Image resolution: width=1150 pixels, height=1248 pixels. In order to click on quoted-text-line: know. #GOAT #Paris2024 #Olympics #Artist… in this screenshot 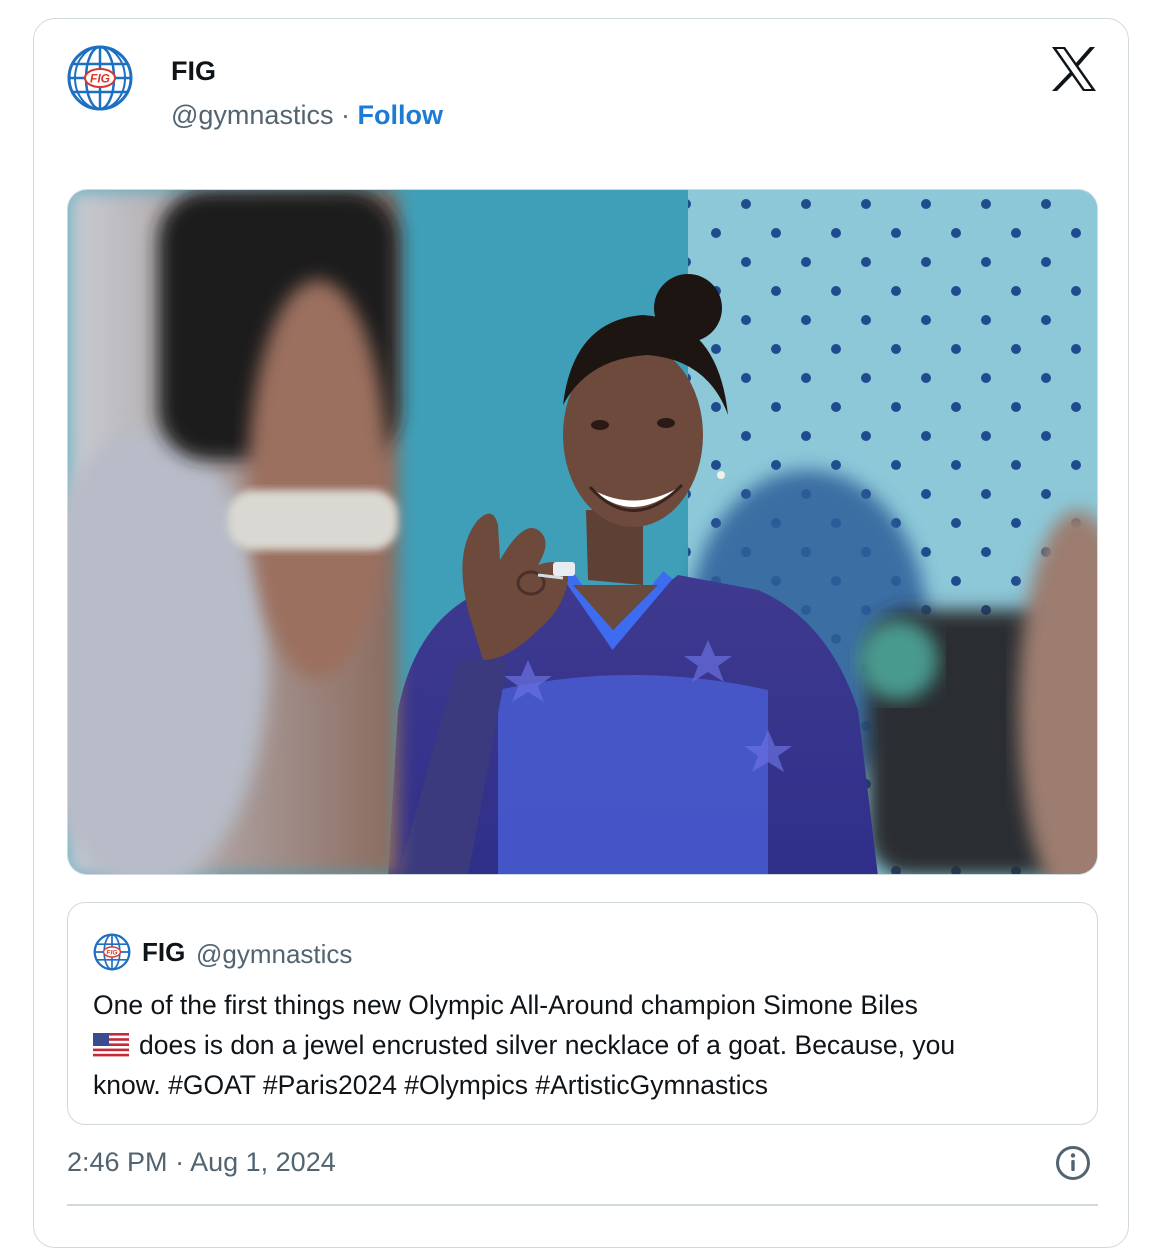, I will do `click(585, 1085)`.